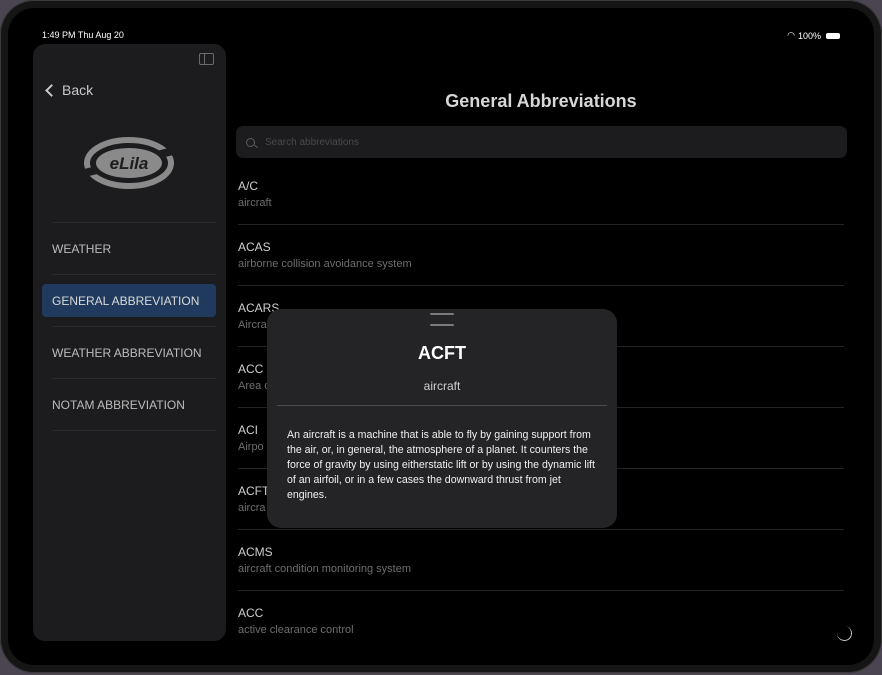  Describe the element at coordinates (255, 552) in the screenshot. I see `item-code: ACMS` at that location.